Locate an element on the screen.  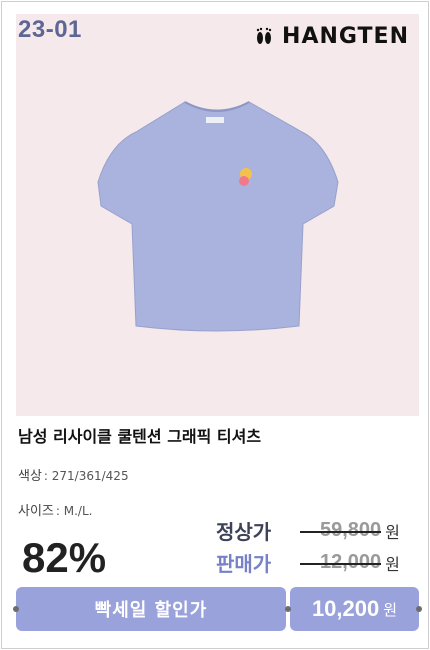
ticket-dot-left is located at coordinates (16, 609).